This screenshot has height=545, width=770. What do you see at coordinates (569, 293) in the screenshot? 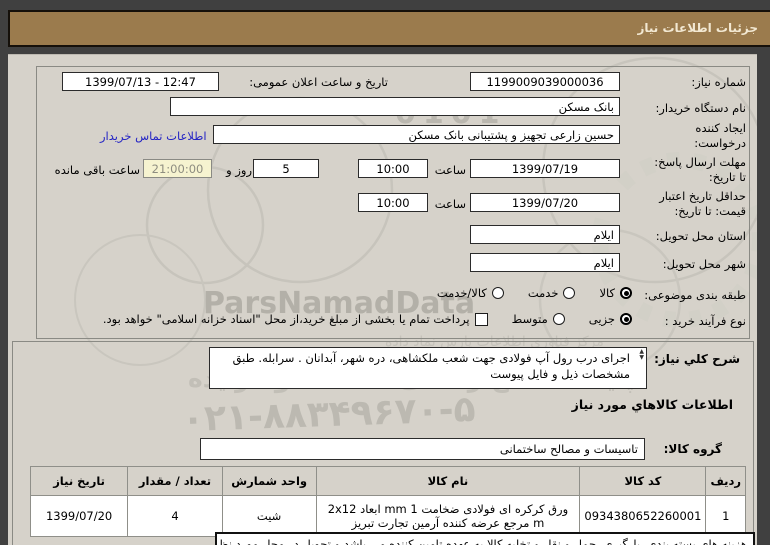
I see `radio-service` at bounding box center [569, 293].